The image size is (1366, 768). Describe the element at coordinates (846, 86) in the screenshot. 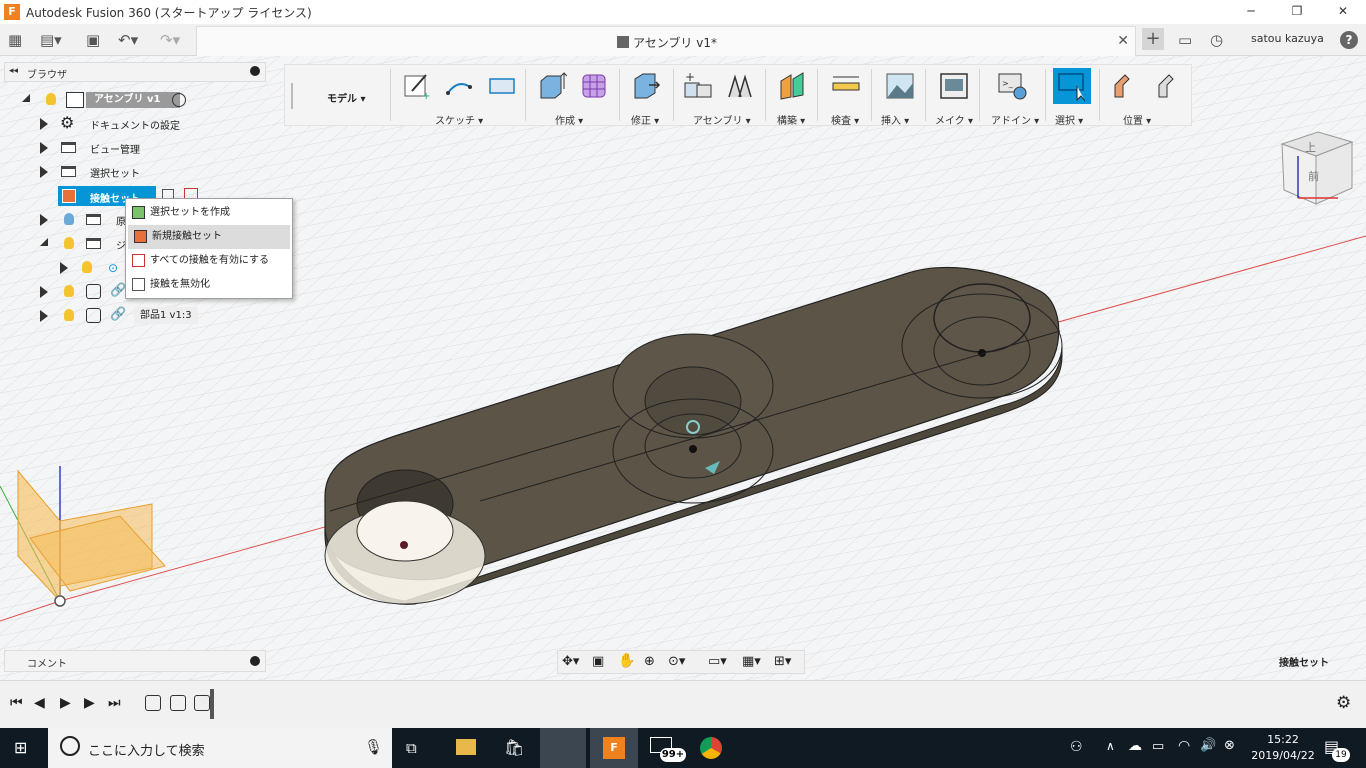

I see `measure-icon` at that location.